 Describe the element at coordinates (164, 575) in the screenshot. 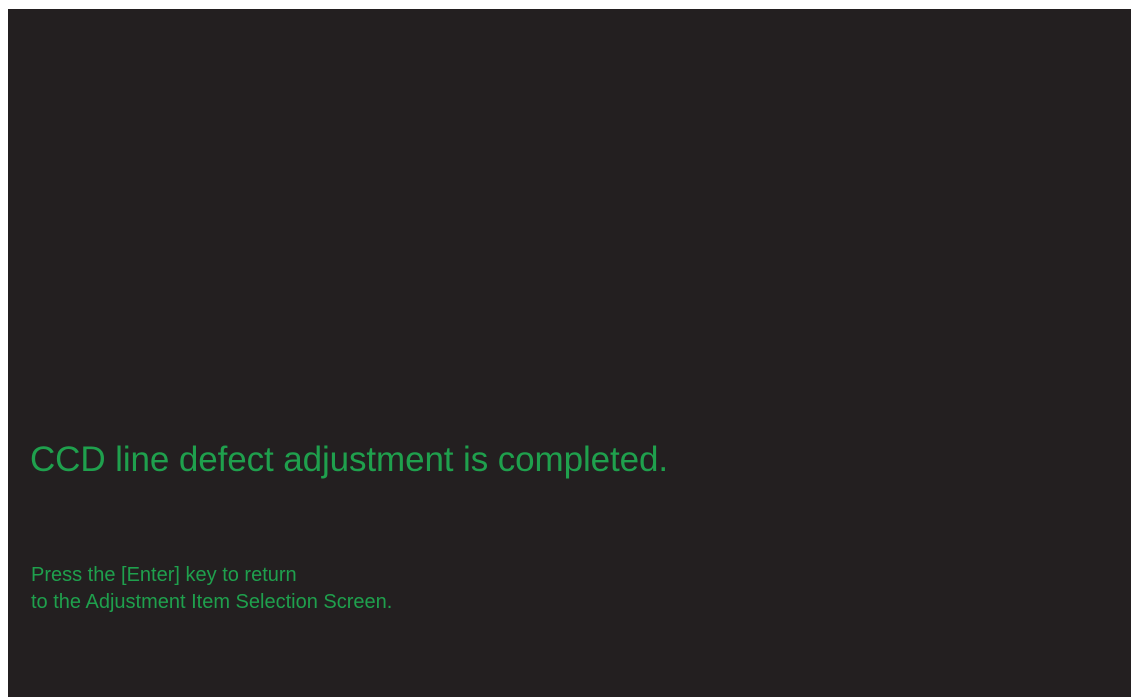

I see `instruction-line-1: Press the [Enter] key to return` at that location.